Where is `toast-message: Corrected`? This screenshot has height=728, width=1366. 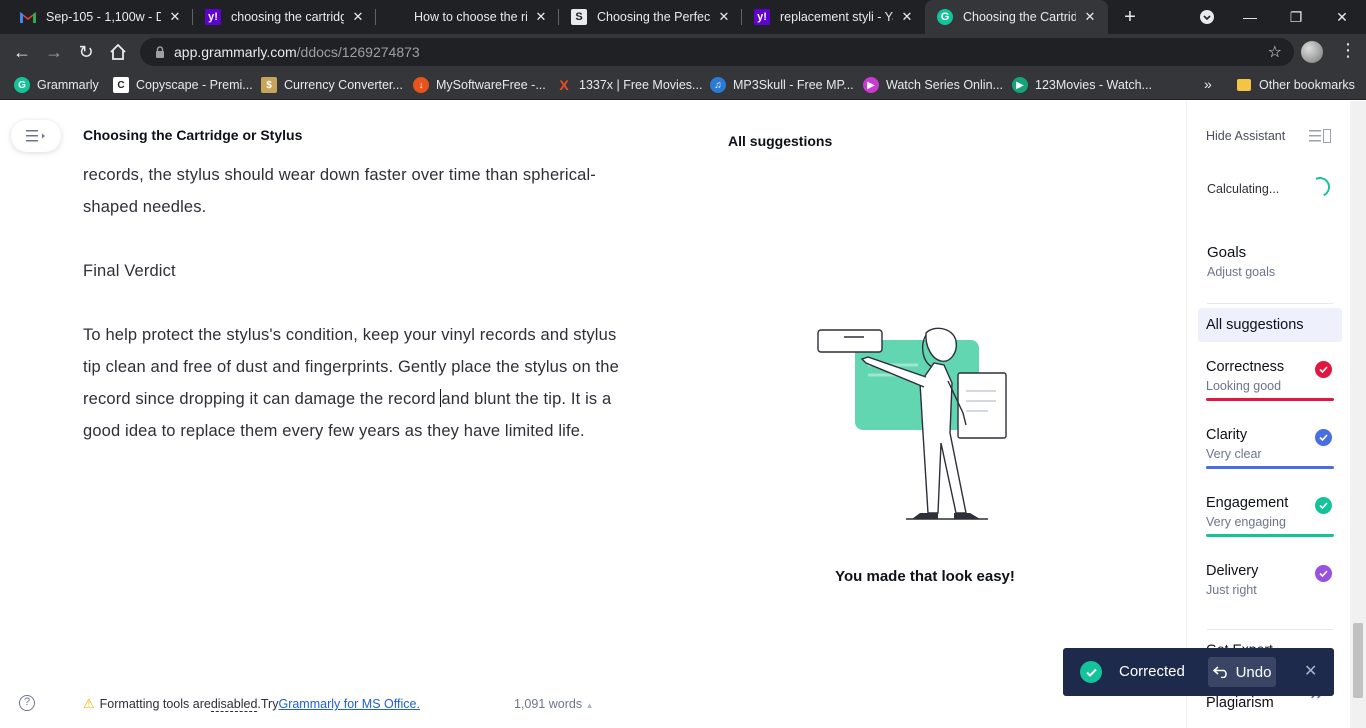 toast-message: Corrected is located at coordinates (1152, 671).